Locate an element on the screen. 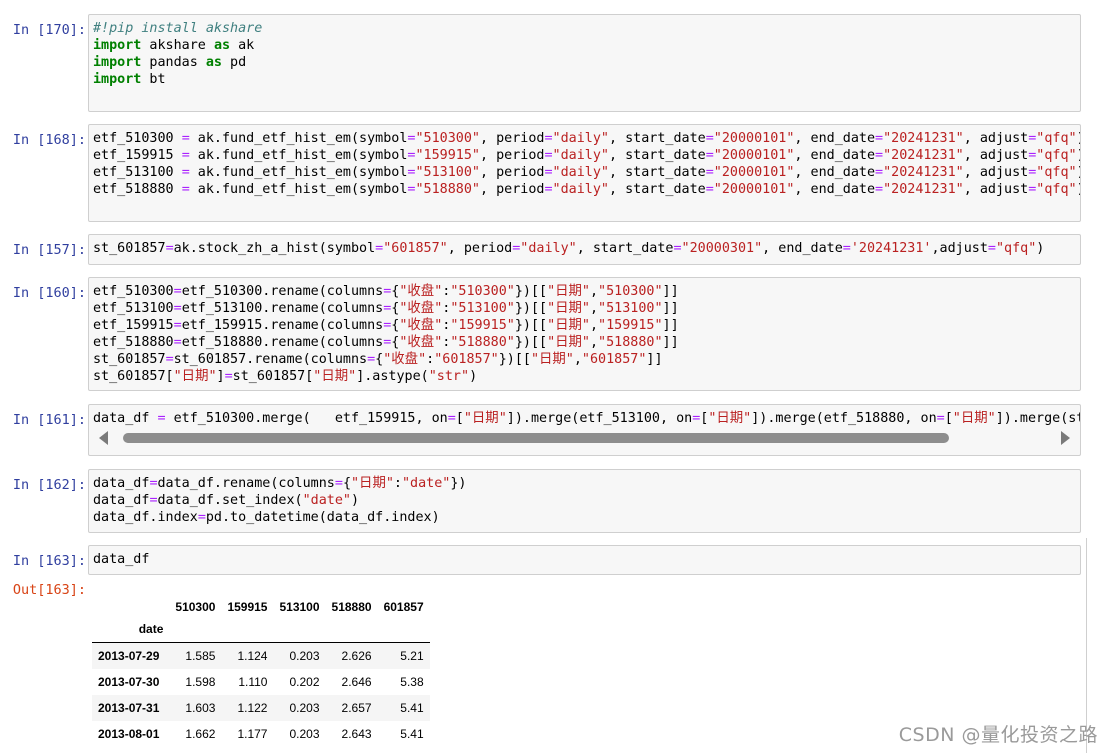  table-cell: 1.585 is located at coordinates (200, 656).